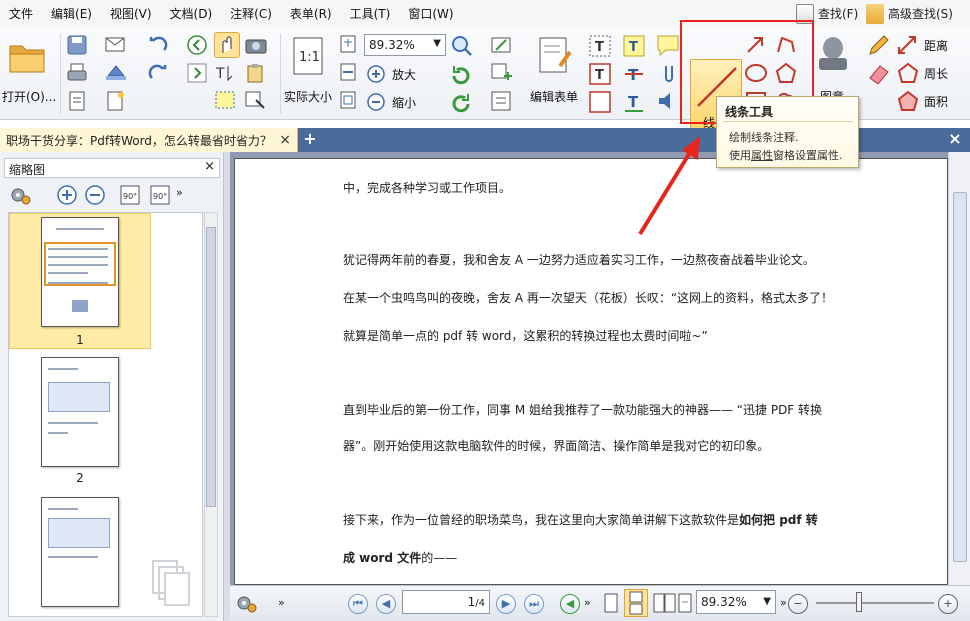  I want to click on history-back-button: ◀, so click(570, 604).